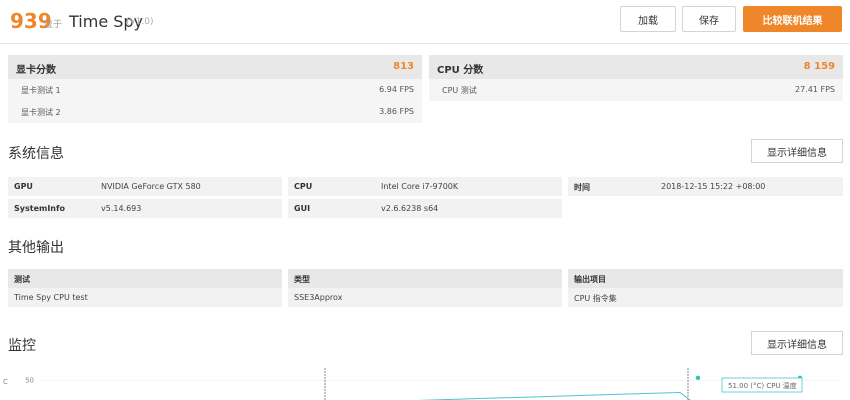 This screenshot has height=400, width=850. Describe the element at coordinates (709, 19) in the screenshot. I see `save-button: 保存` at that location.